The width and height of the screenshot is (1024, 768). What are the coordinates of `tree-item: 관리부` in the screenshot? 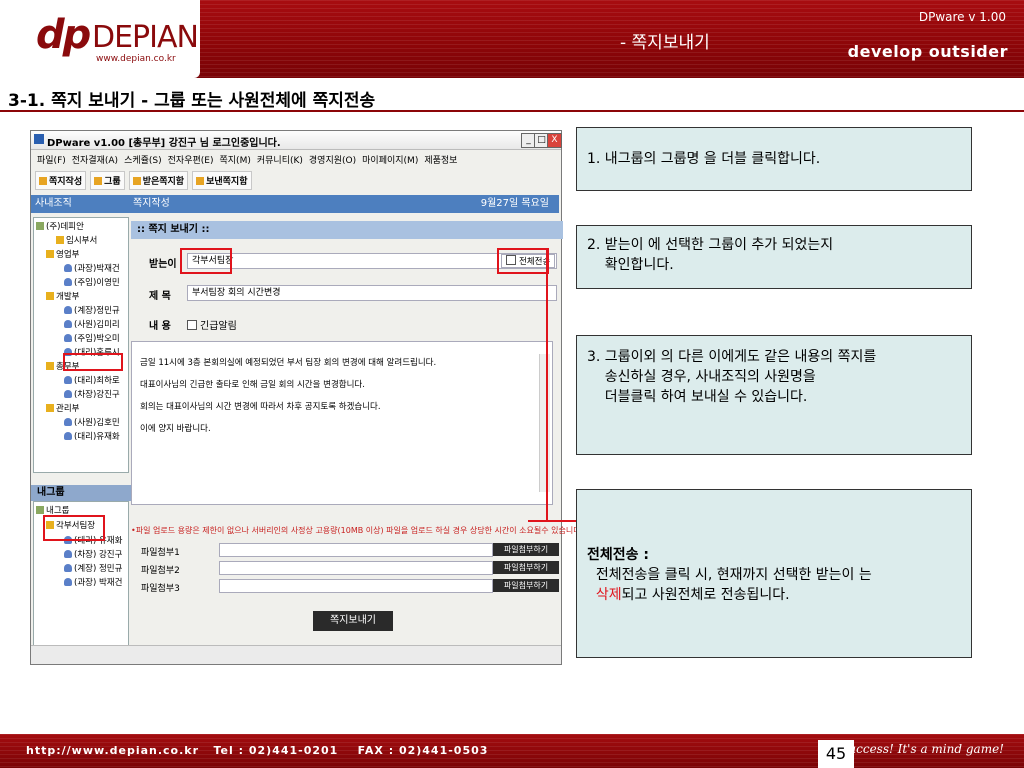 It's located at (62, 408).